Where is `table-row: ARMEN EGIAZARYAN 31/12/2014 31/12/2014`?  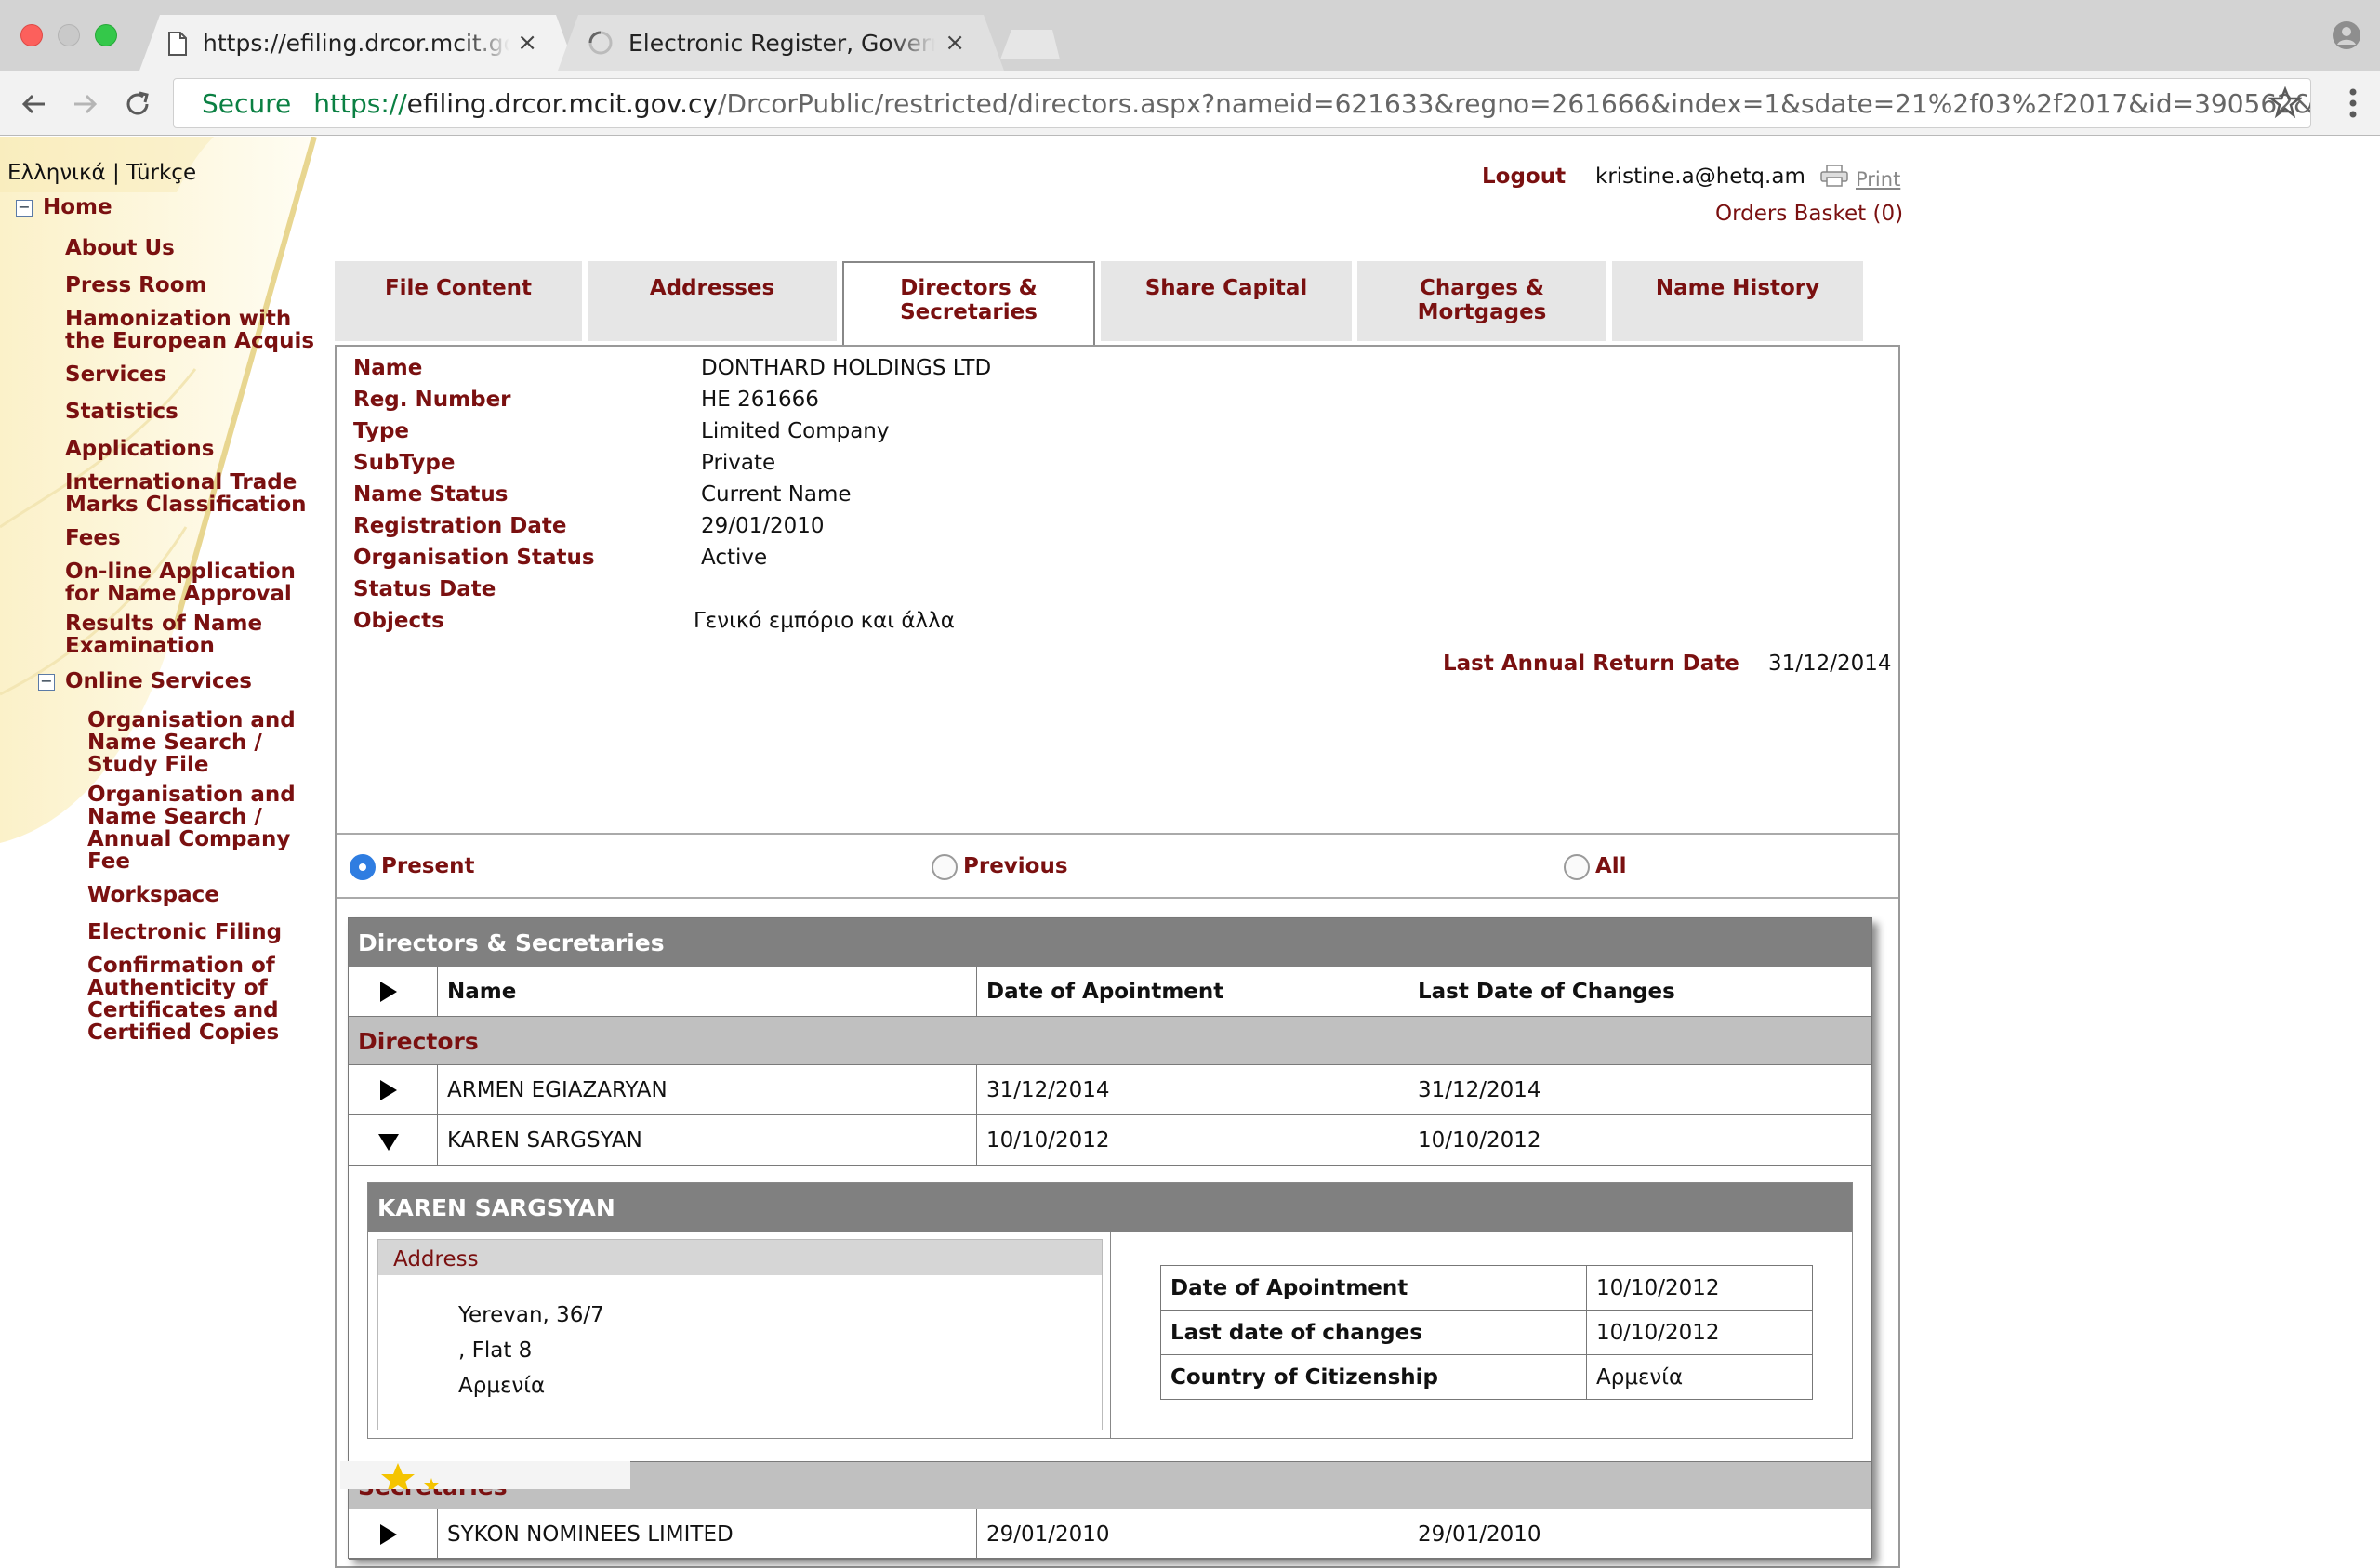 table-row: ARMEN EGIAZARYAN 31/12/2014 31/12/2014 is located at coordinates (1110, 1090).